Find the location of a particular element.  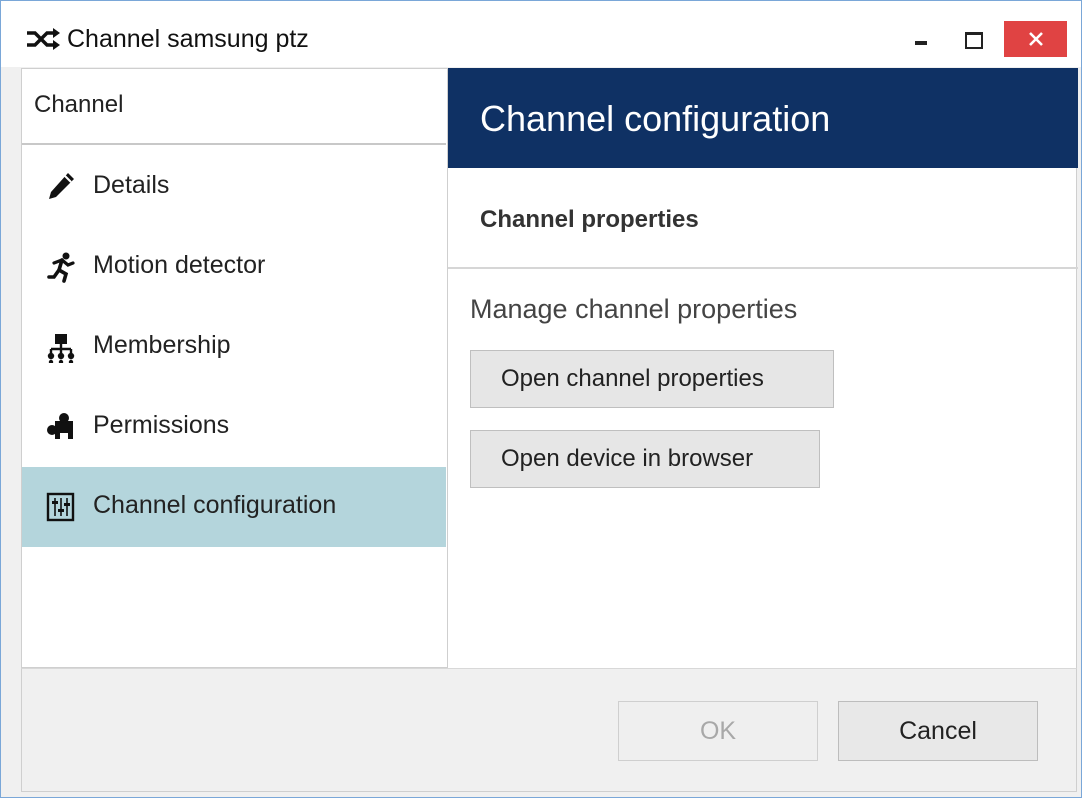

sidebar-item-membership: Membership is located at coordinates (234, 347).